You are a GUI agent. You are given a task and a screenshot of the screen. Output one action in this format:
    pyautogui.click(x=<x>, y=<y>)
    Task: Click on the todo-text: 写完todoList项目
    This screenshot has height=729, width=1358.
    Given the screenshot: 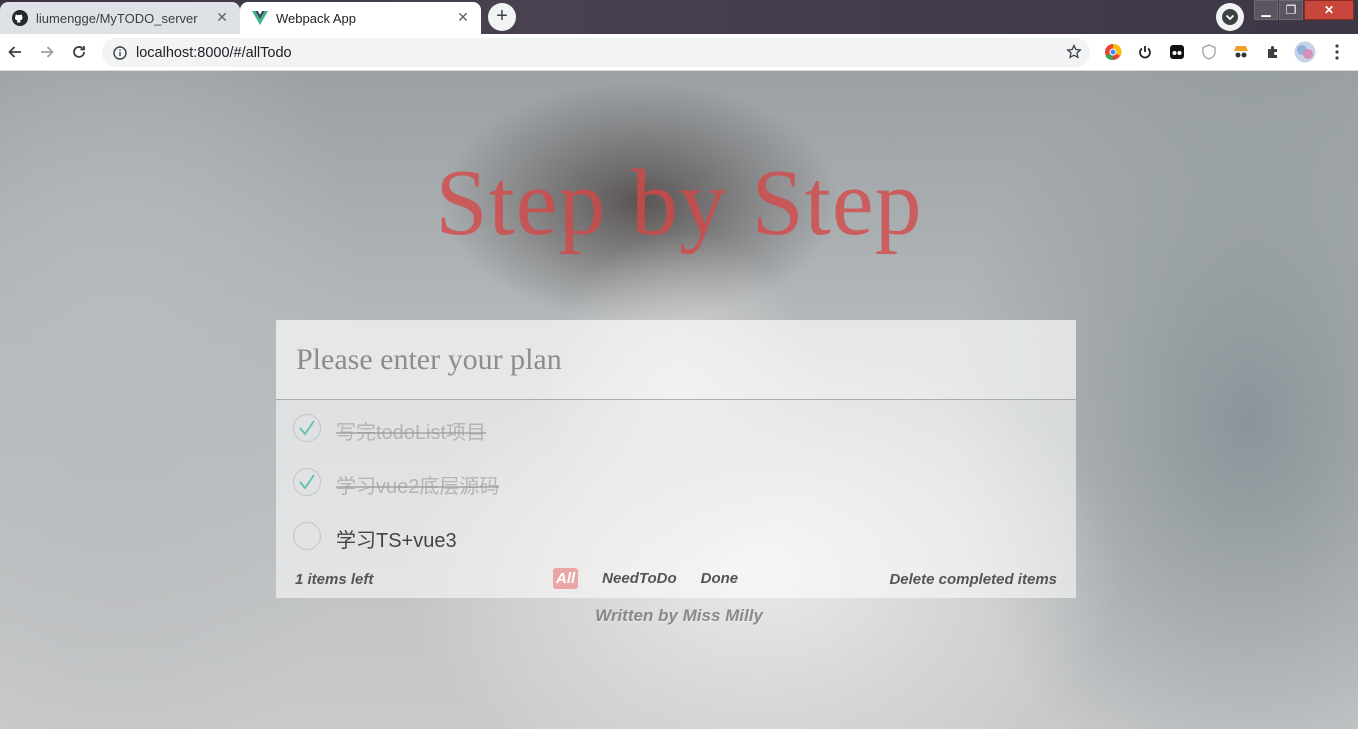 What is the action you would take?
    pyautogui.click(x=411, y=433)
    